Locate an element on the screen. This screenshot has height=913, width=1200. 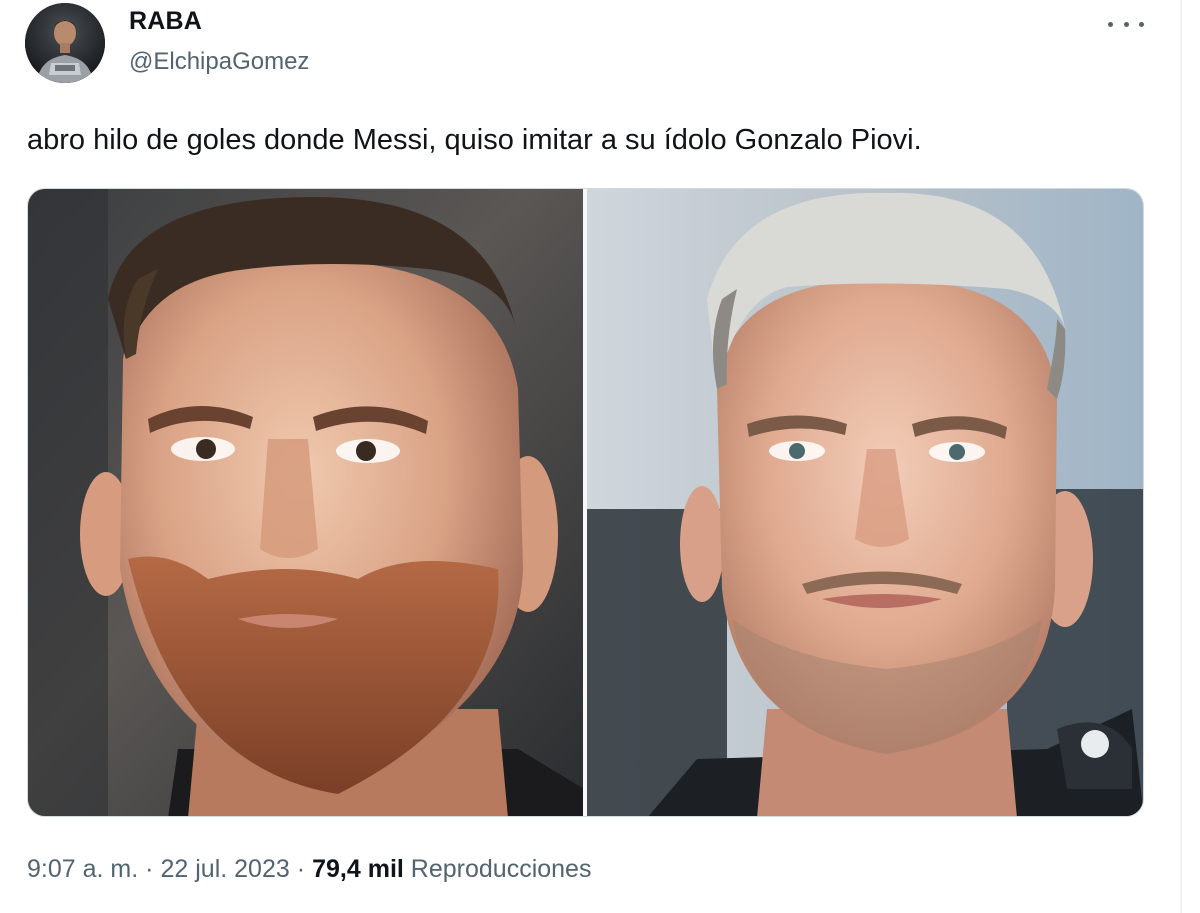
views-count: 79,4 mil is located at coordinates (358, 869).